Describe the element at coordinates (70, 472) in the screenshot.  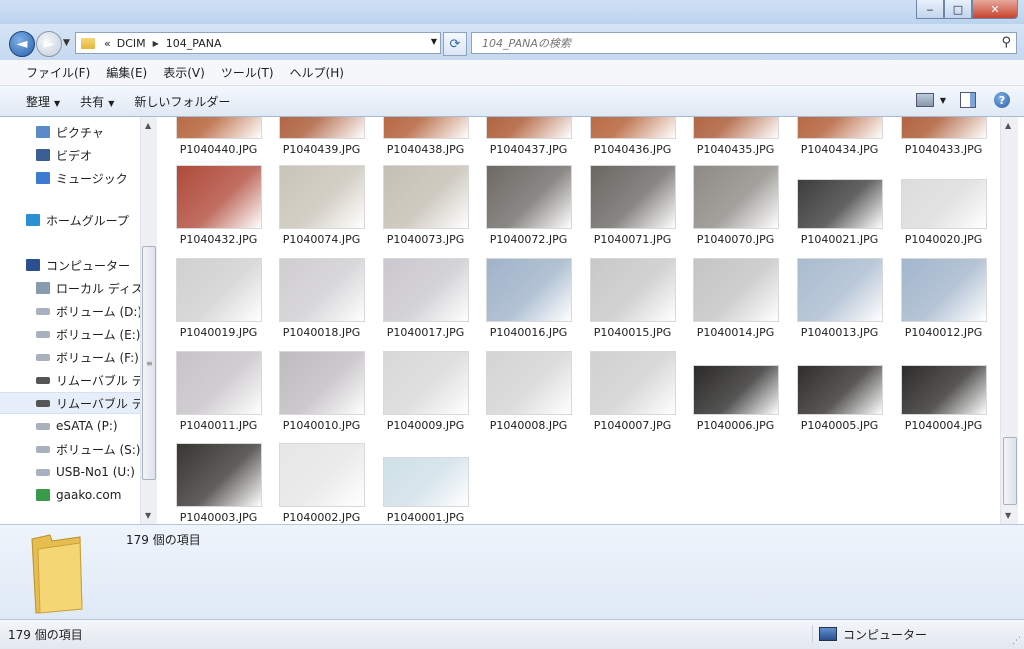
I see `sidebar-item: USB-No1 (U:)` at that location.